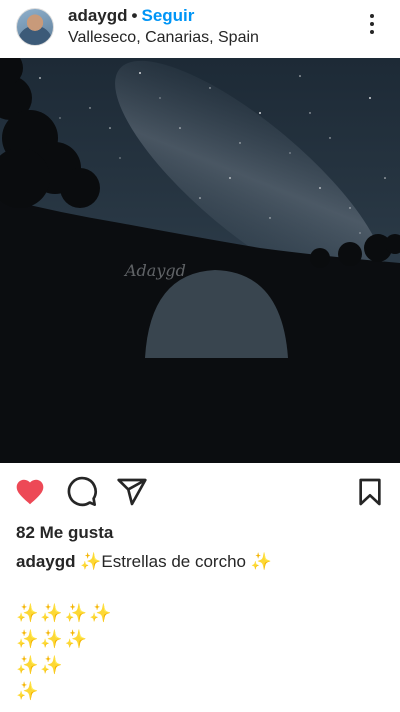  What do you see at coordinates (116, 652) in the screenshot?
I see `caption-sparkles: ✨✨✨✨ ✨✨✨ ✨✨ ✨` at bounding box center [116, 652].